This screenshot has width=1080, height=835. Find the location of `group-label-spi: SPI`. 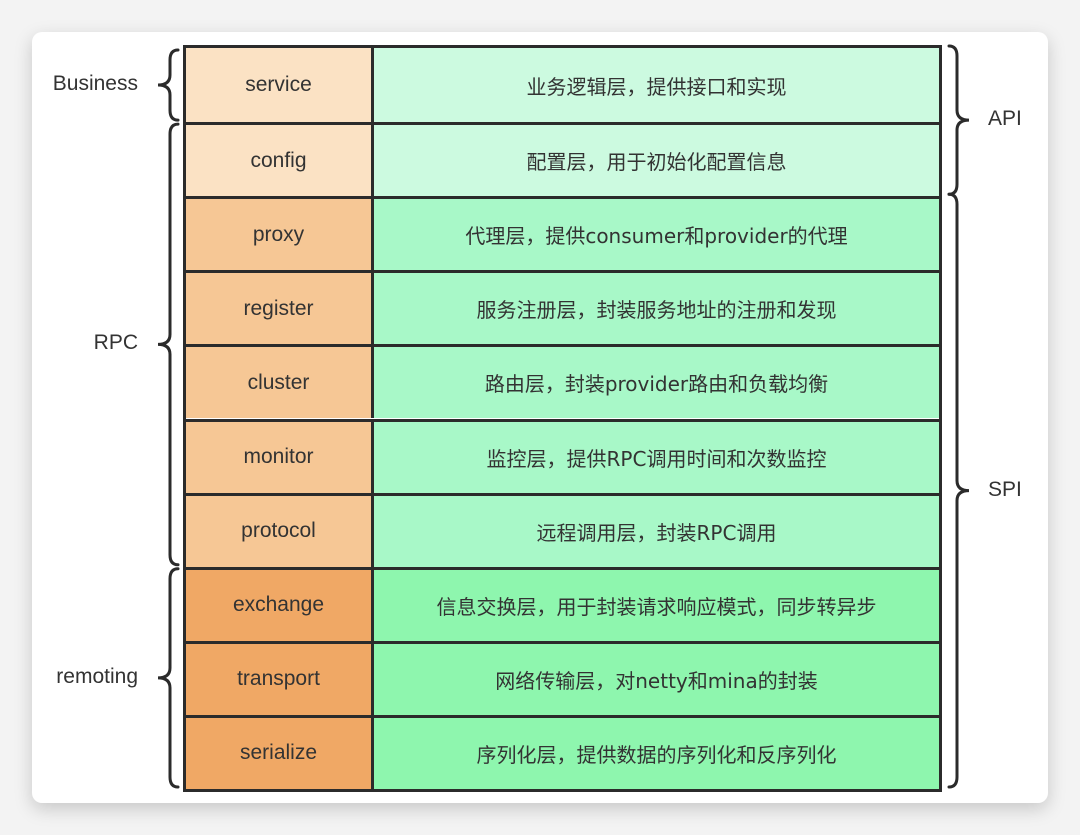

group-label-spi: SPI is located at coordinates (1005, 489).